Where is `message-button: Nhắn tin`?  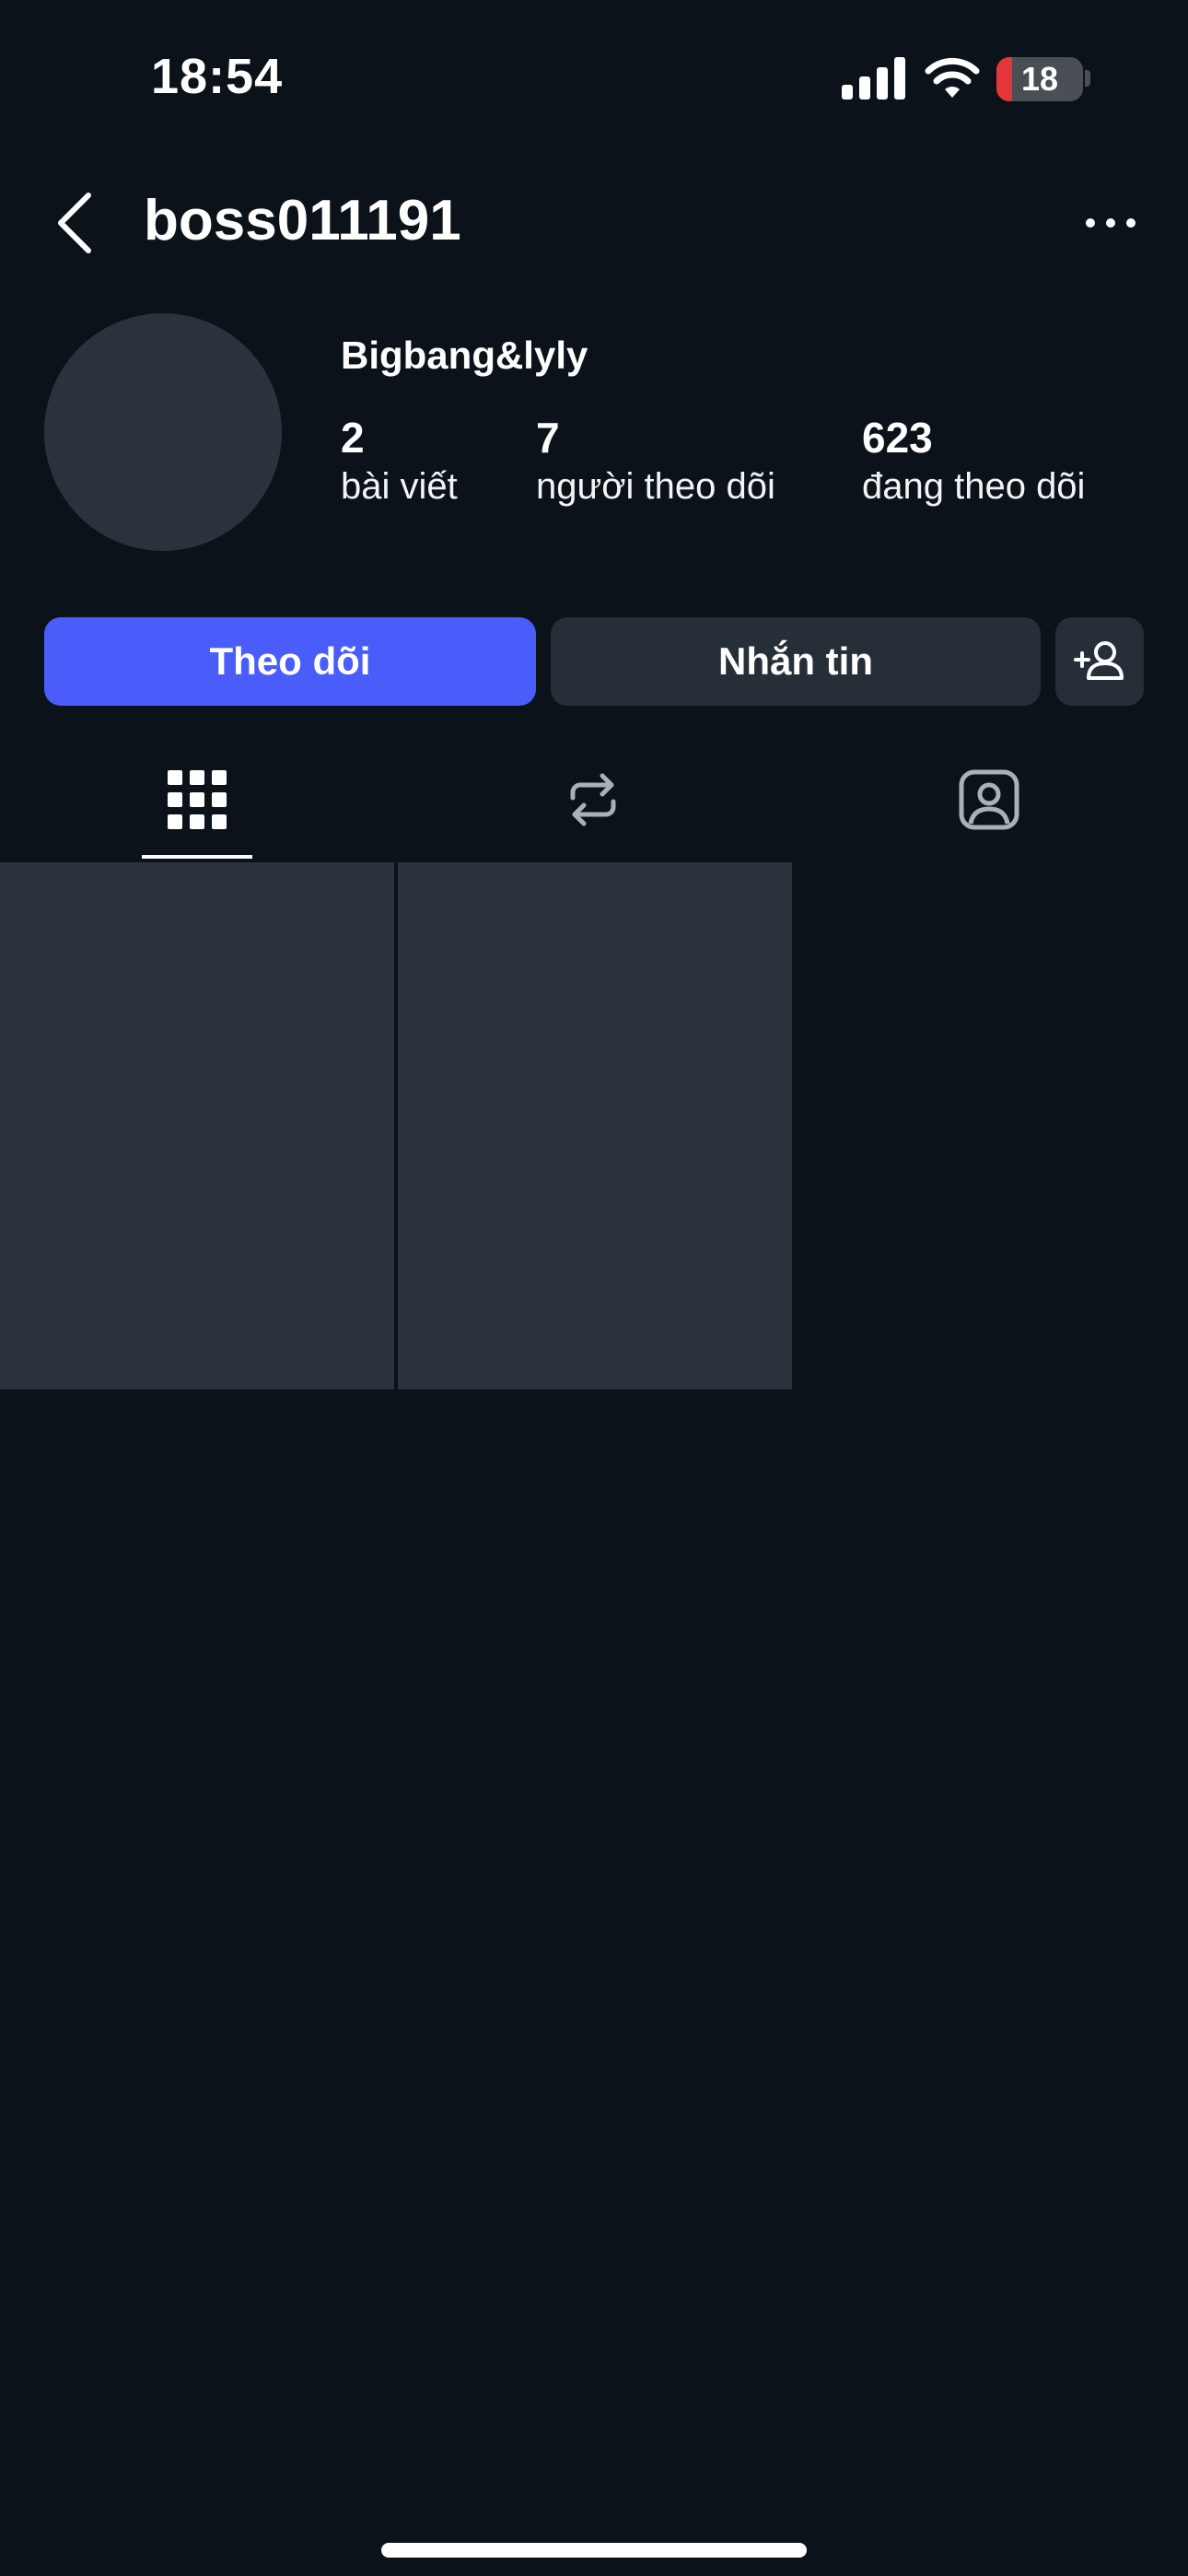 message-button: Nhắn tin is located at coordinates (796, 661).